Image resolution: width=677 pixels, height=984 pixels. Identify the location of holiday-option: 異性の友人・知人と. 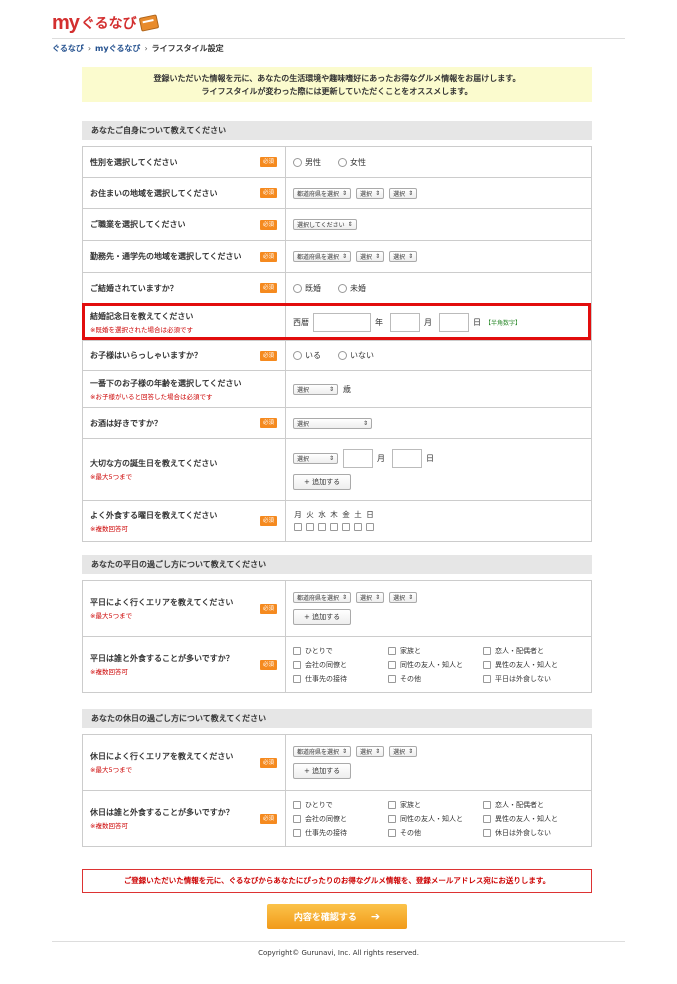
(530, 819).